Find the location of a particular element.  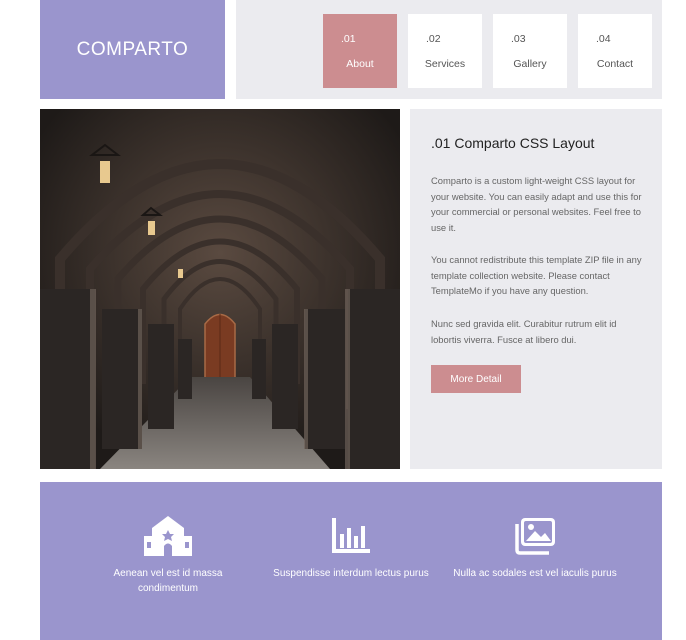

feature-item: Aenean vel est id massa condimentum is located at coordinates (168, 556).